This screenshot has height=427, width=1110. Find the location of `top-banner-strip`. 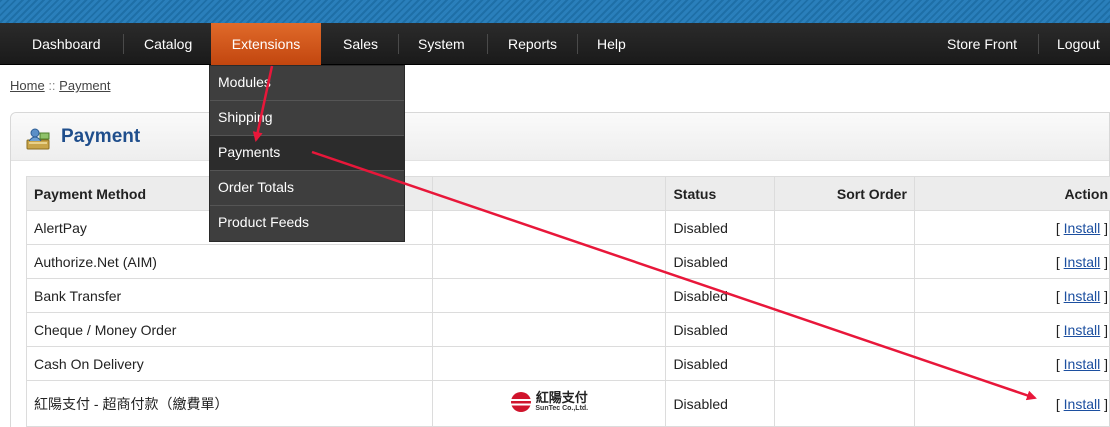

top-banner-strip is located at coordinates (555, 11).